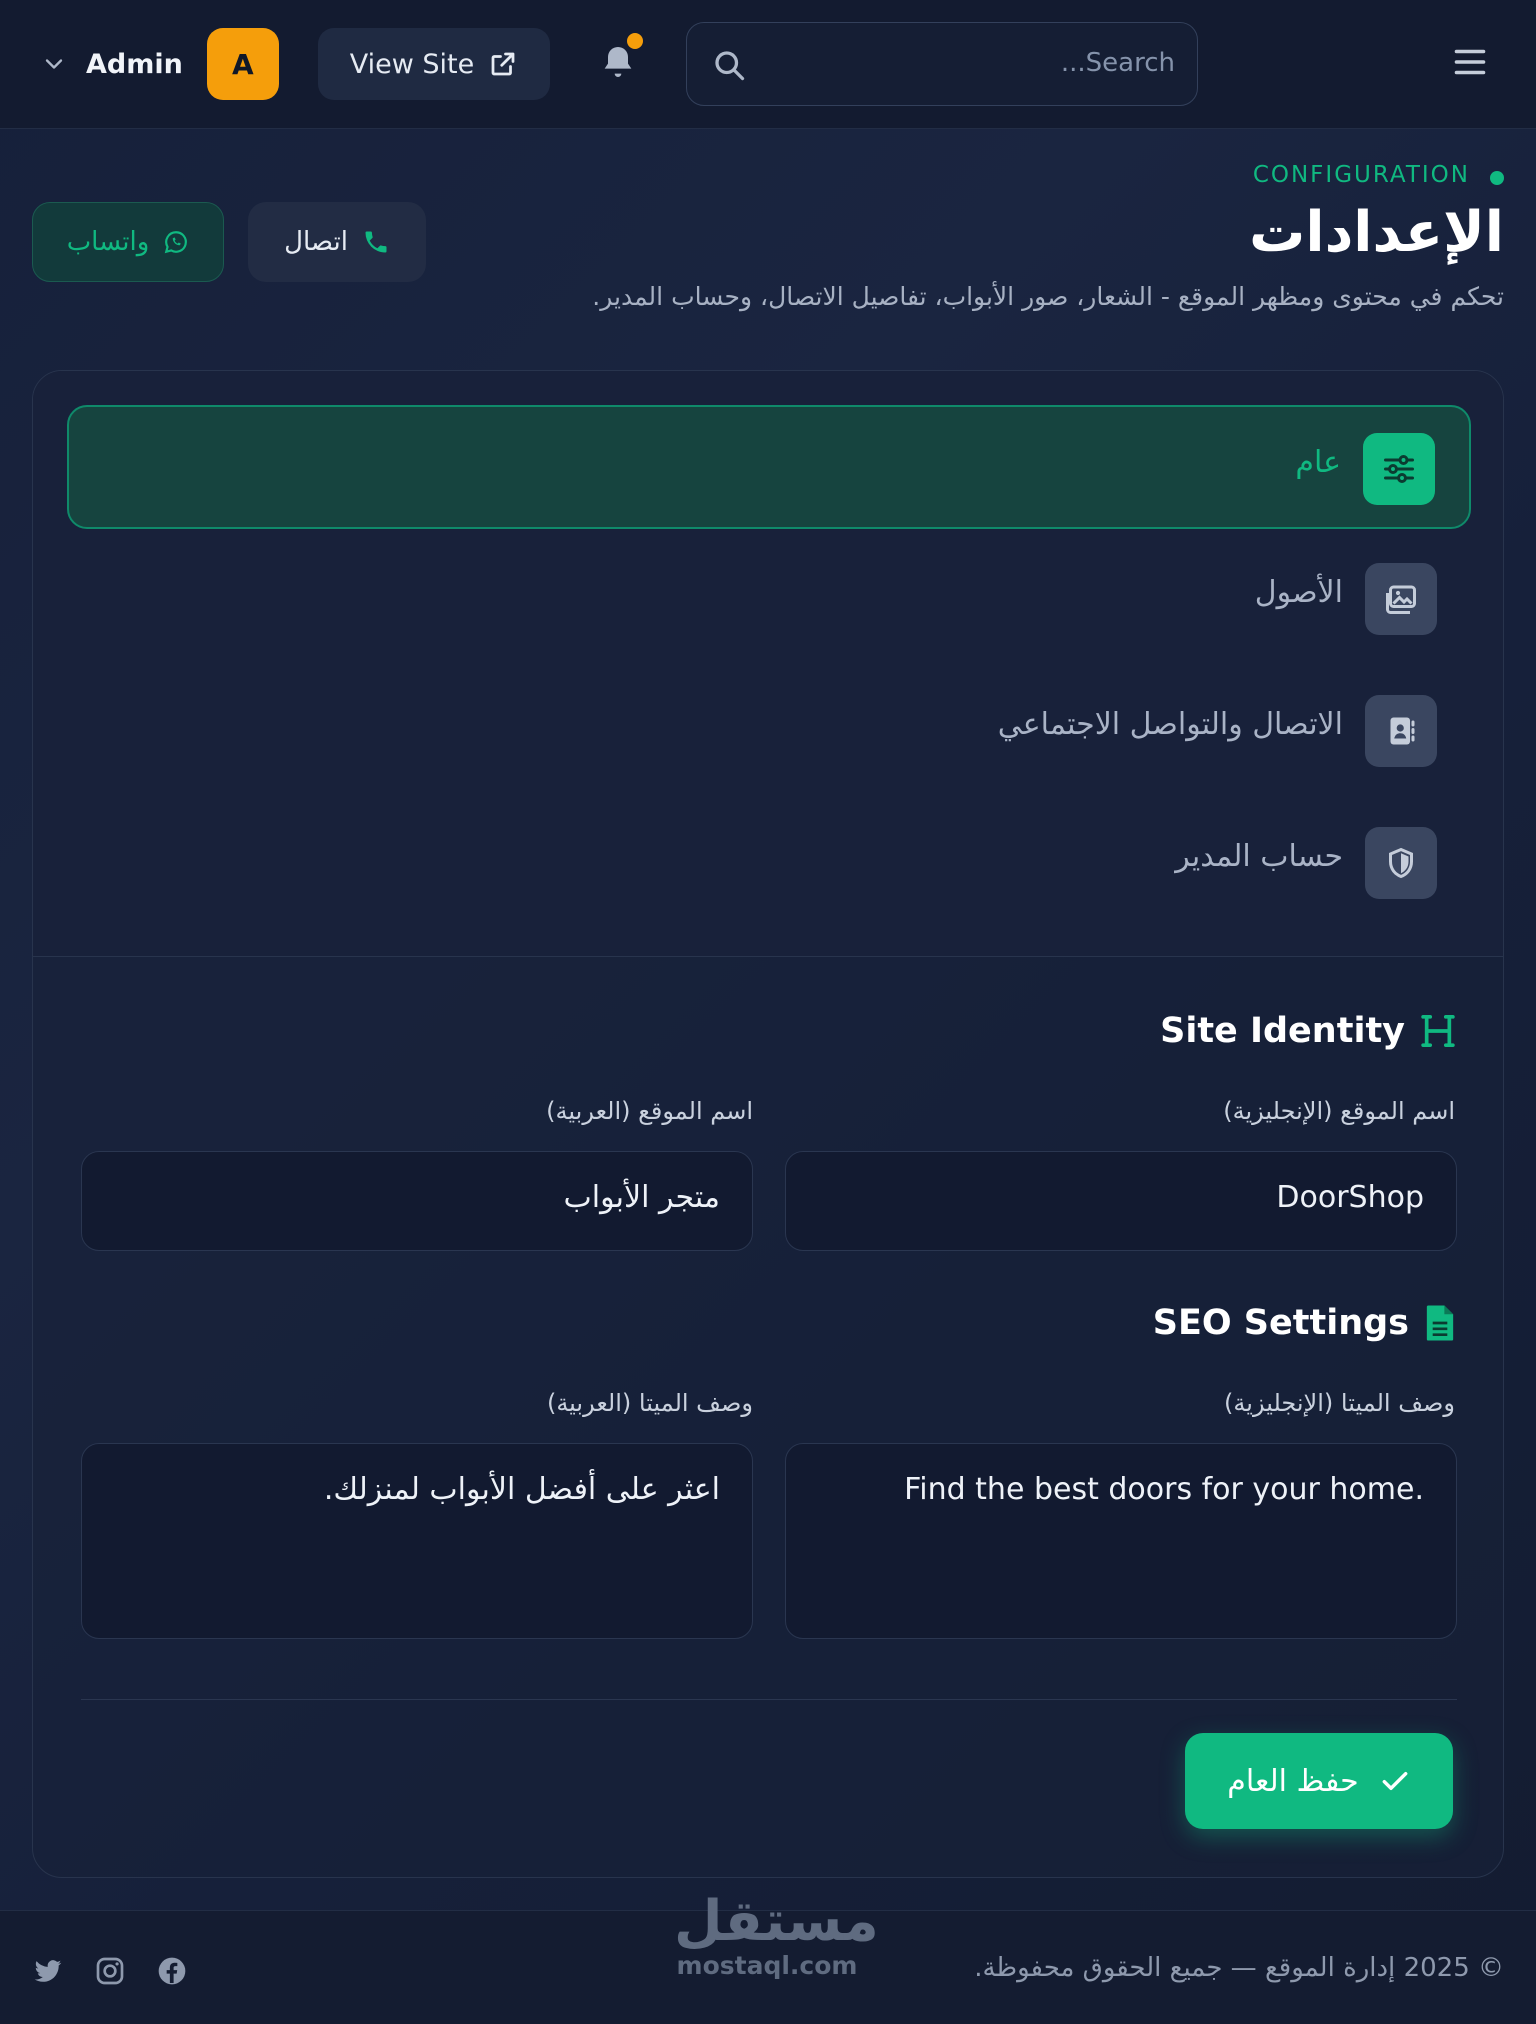  I want to click on search-icon, so click(730, 66).